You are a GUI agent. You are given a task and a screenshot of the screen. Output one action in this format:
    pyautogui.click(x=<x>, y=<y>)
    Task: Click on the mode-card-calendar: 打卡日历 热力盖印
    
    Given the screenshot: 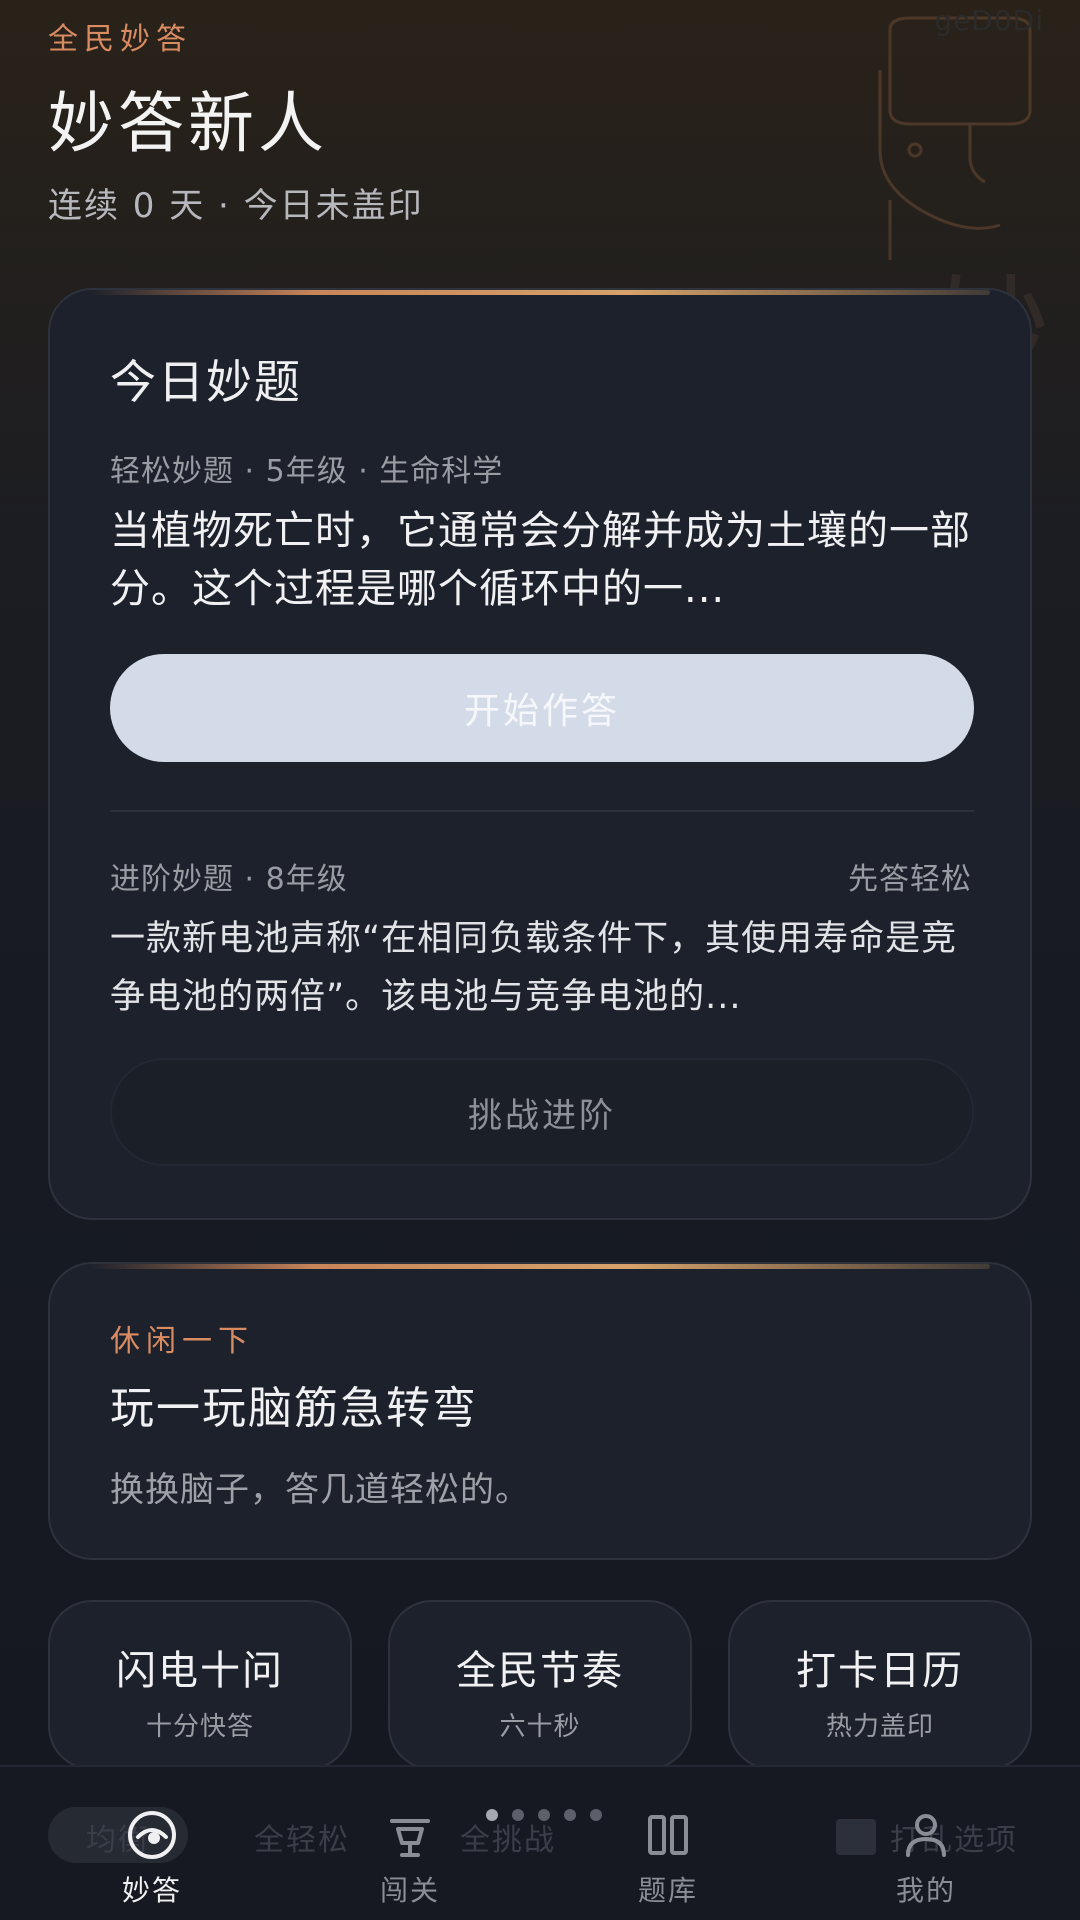 What is the action you would take?
    pyautogui.click(x=880, y=1685)
    